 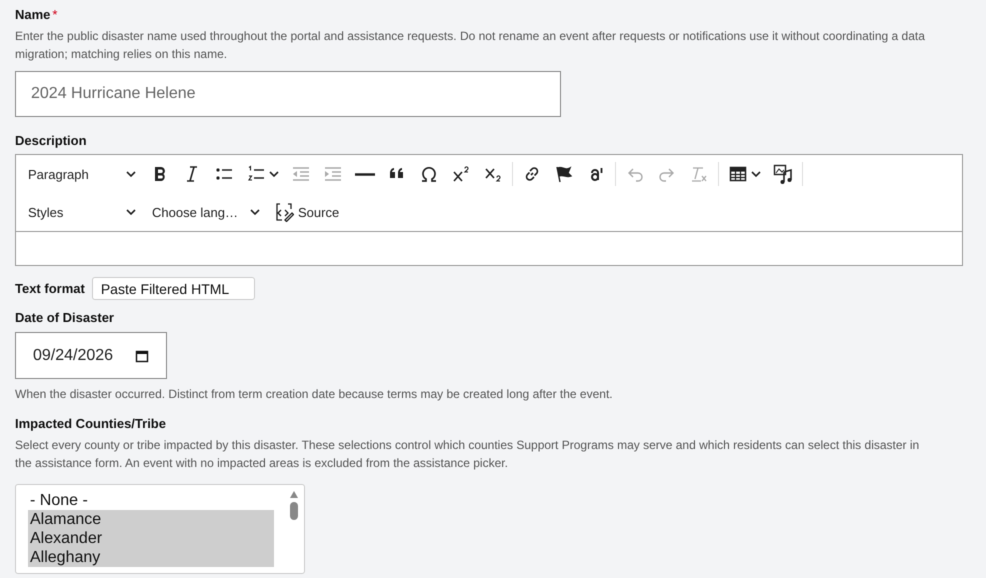 What do you see at coordinates (151, 519) in the screenshot?
I see `list-option: Alamance` at bounding box center [151, 519].